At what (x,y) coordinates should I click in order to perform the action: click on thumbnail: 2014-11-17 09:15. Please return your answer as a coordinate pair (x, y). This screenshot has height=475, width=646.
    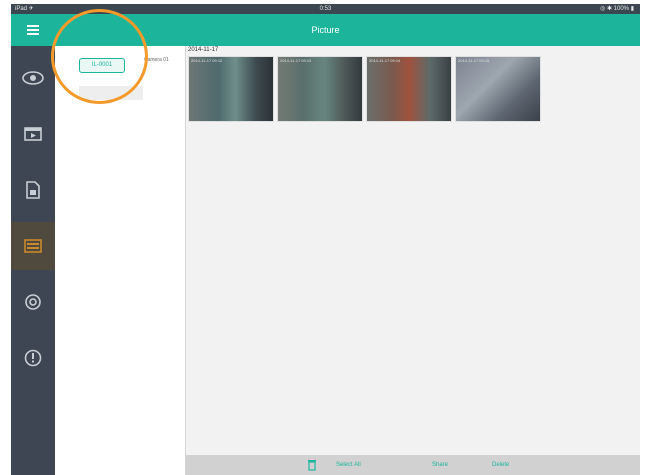
    Looking at the image, I should click on (498, 89).